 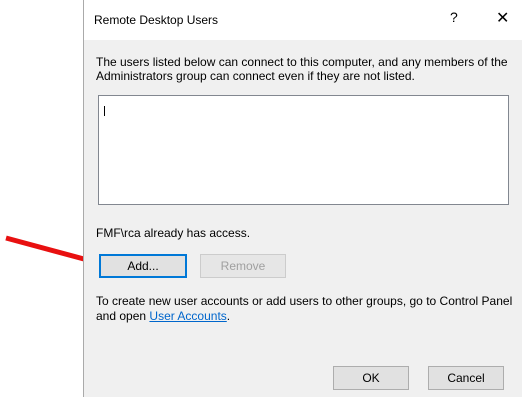 What do you see at coordinates (173, 233) in the screenshot?
I see `access-status-text: FMF\rca already has access.` at bounding box center [173, 233].